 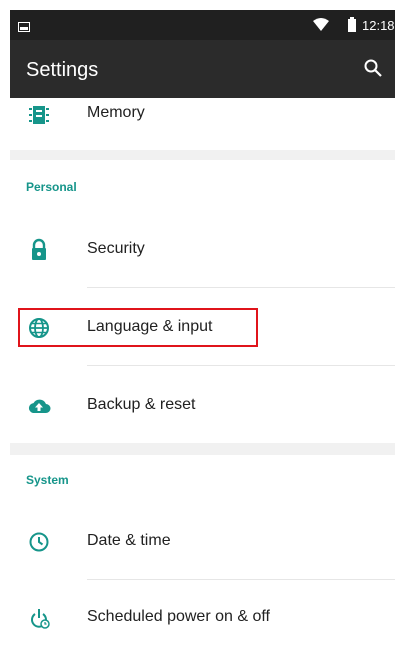 I want to click on status-bar: 12:18, so click(x=202, y=25).